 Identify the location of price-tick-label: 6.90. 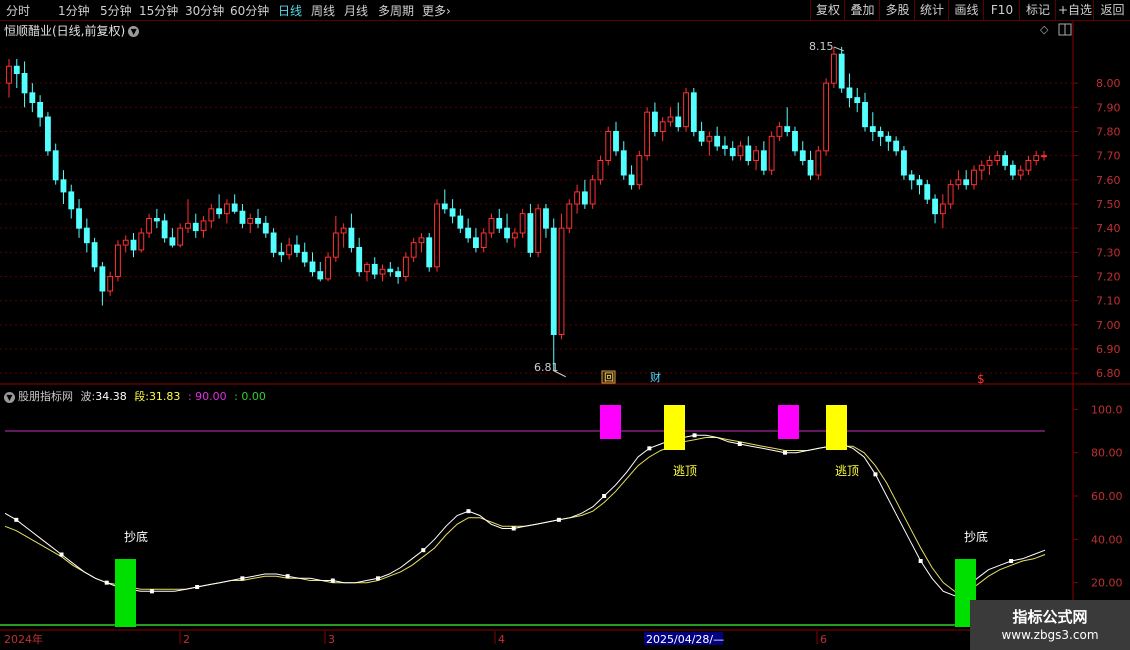
(1108, 349).